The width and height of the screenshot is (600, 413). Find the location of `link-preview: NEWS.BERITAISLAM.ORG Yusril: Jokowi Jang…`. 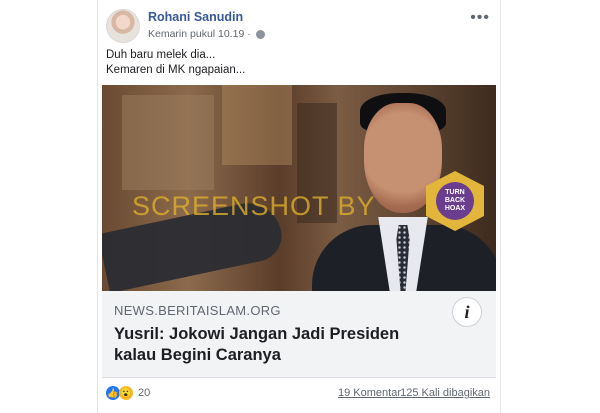

link-preview: NEWS.BERITAISLAM.ORG Yusril: Jokowi Jang… is located at coordinates (299, 334).